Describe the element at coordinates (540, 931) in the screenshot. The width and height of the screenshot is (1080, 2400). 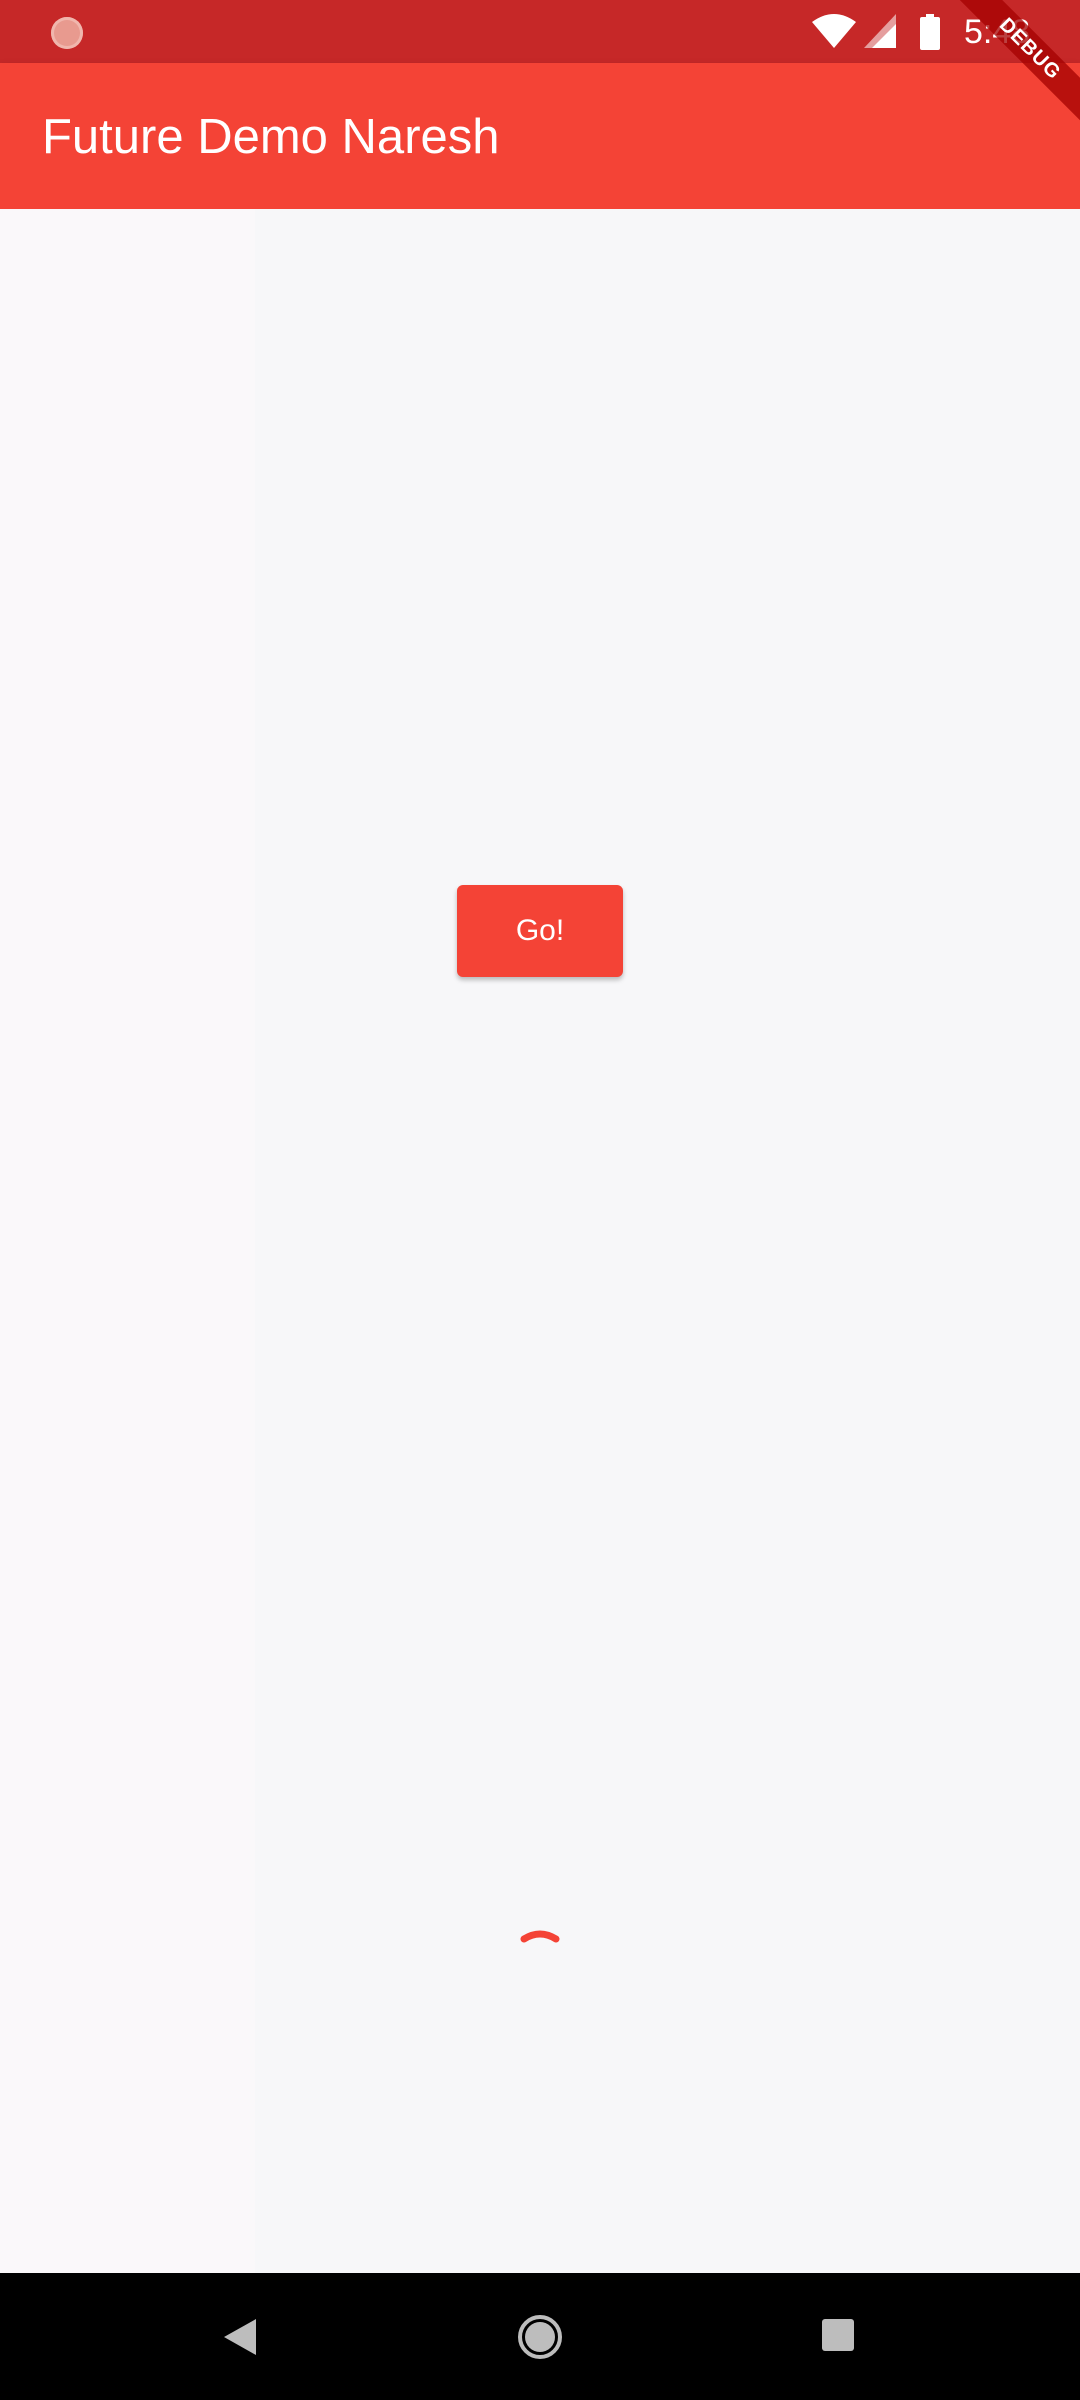
I see `go-button: Go!` at that location.